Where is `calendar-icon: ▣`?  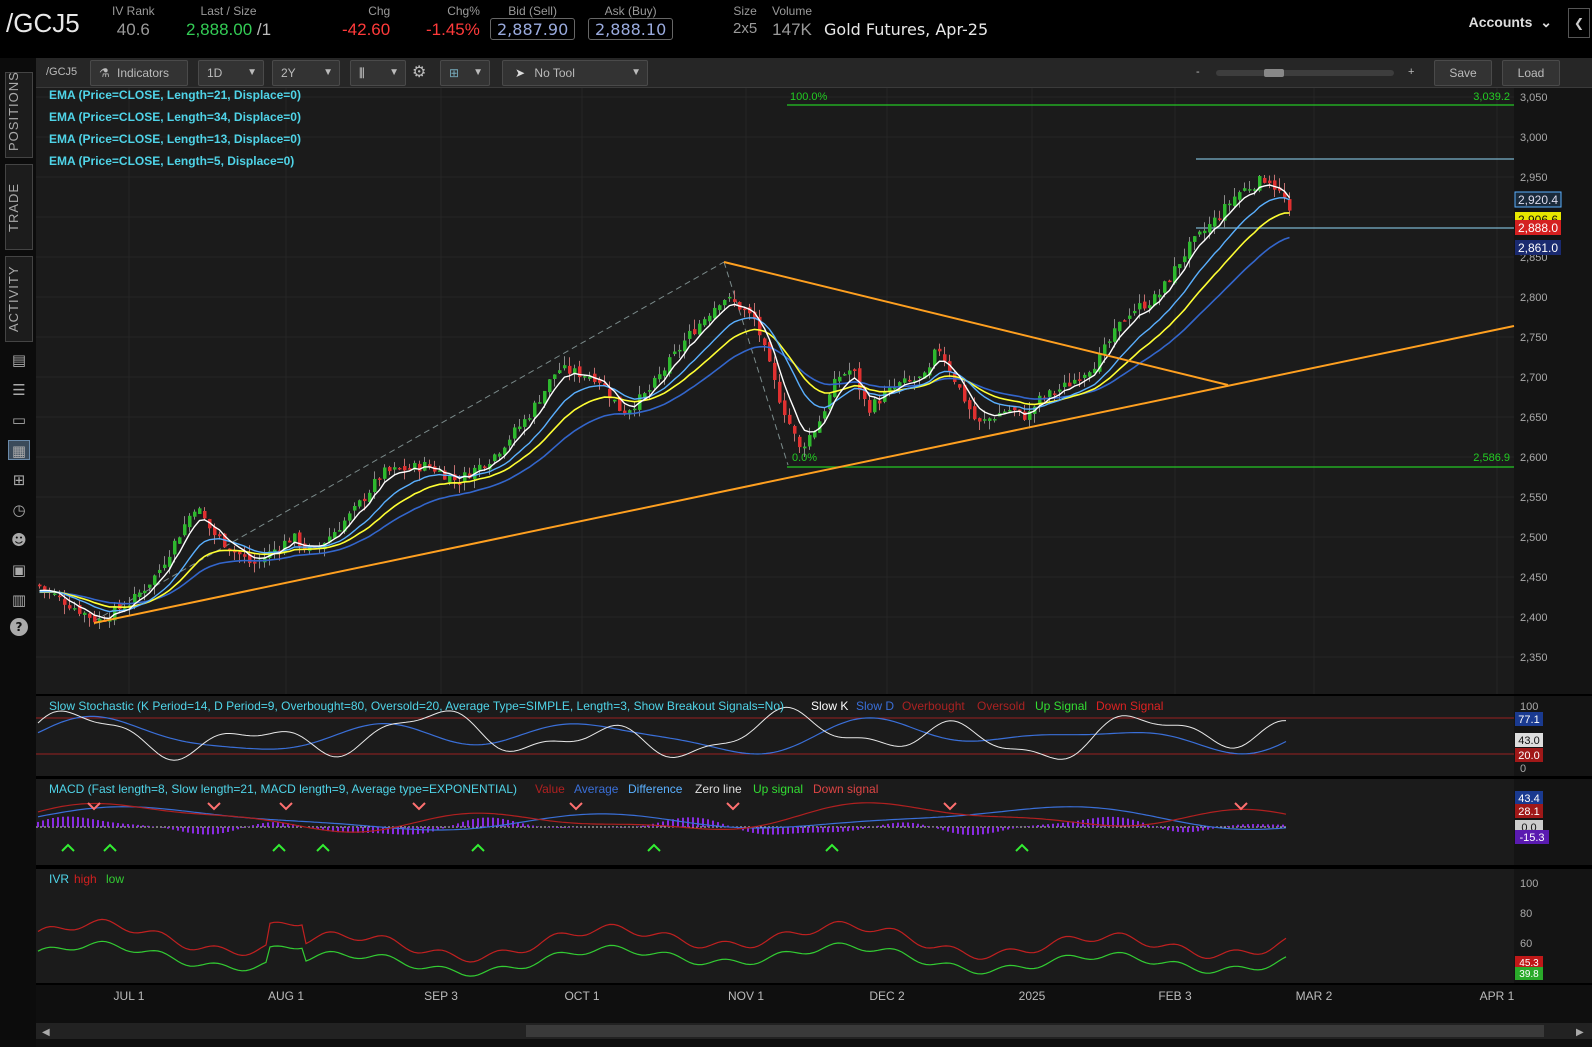
calendar-icon: ▣ is located at coordinates (19, 570).